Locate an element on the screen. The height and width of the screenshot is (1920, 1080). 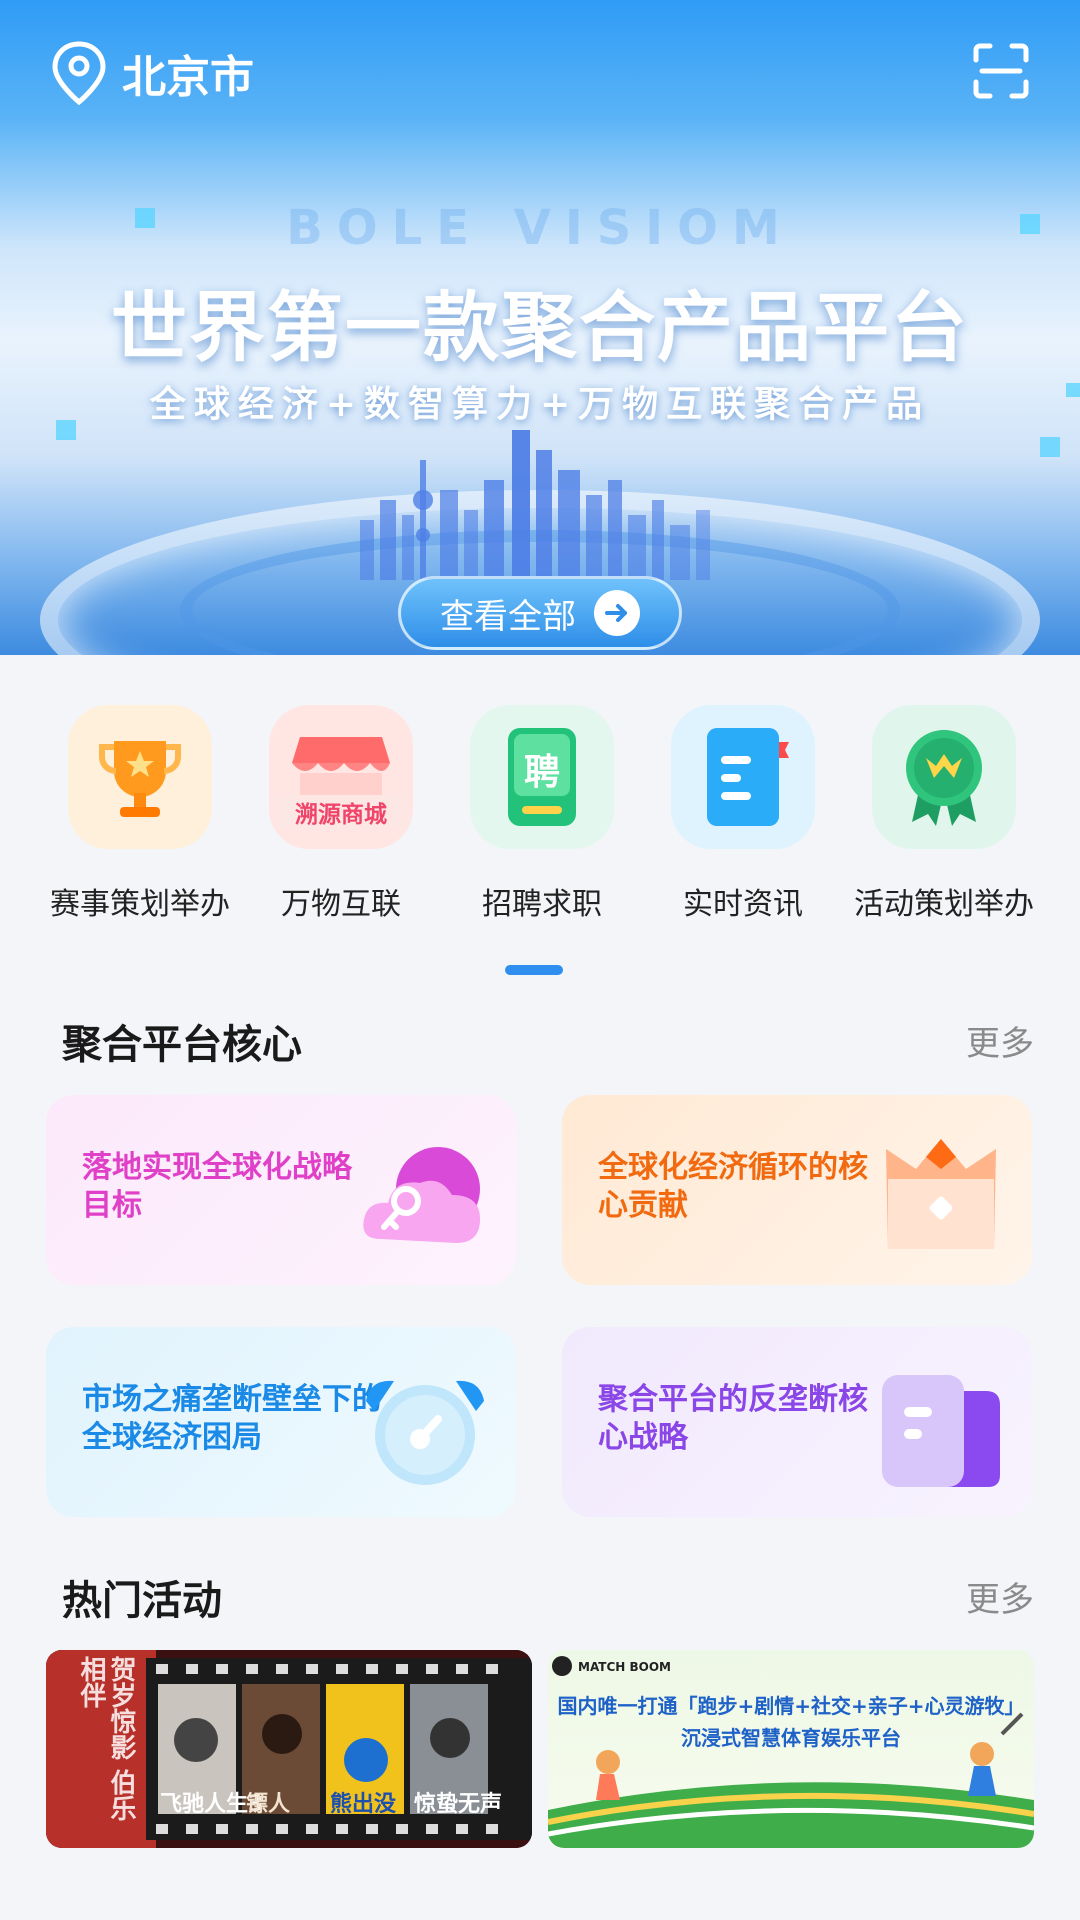
core-card-global-strategy: 落地实现全球化战略目标 is located at coordinates (281, 1190).